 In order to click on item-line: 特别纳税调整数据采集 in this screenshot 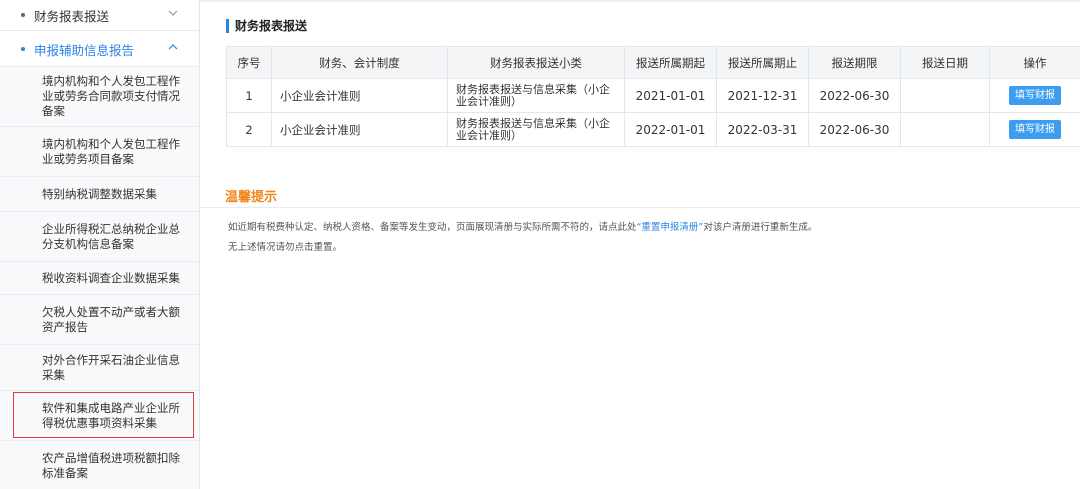, I will do `click(99, 193)`.